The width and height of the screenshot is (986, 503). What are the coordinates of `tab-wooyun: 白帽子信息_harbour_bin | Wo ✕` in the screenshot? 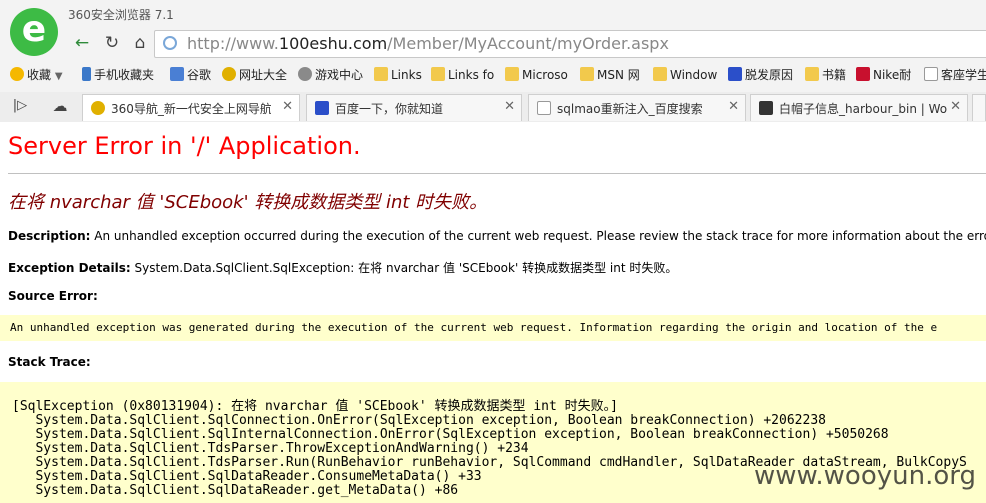 It's located at (859, 107).